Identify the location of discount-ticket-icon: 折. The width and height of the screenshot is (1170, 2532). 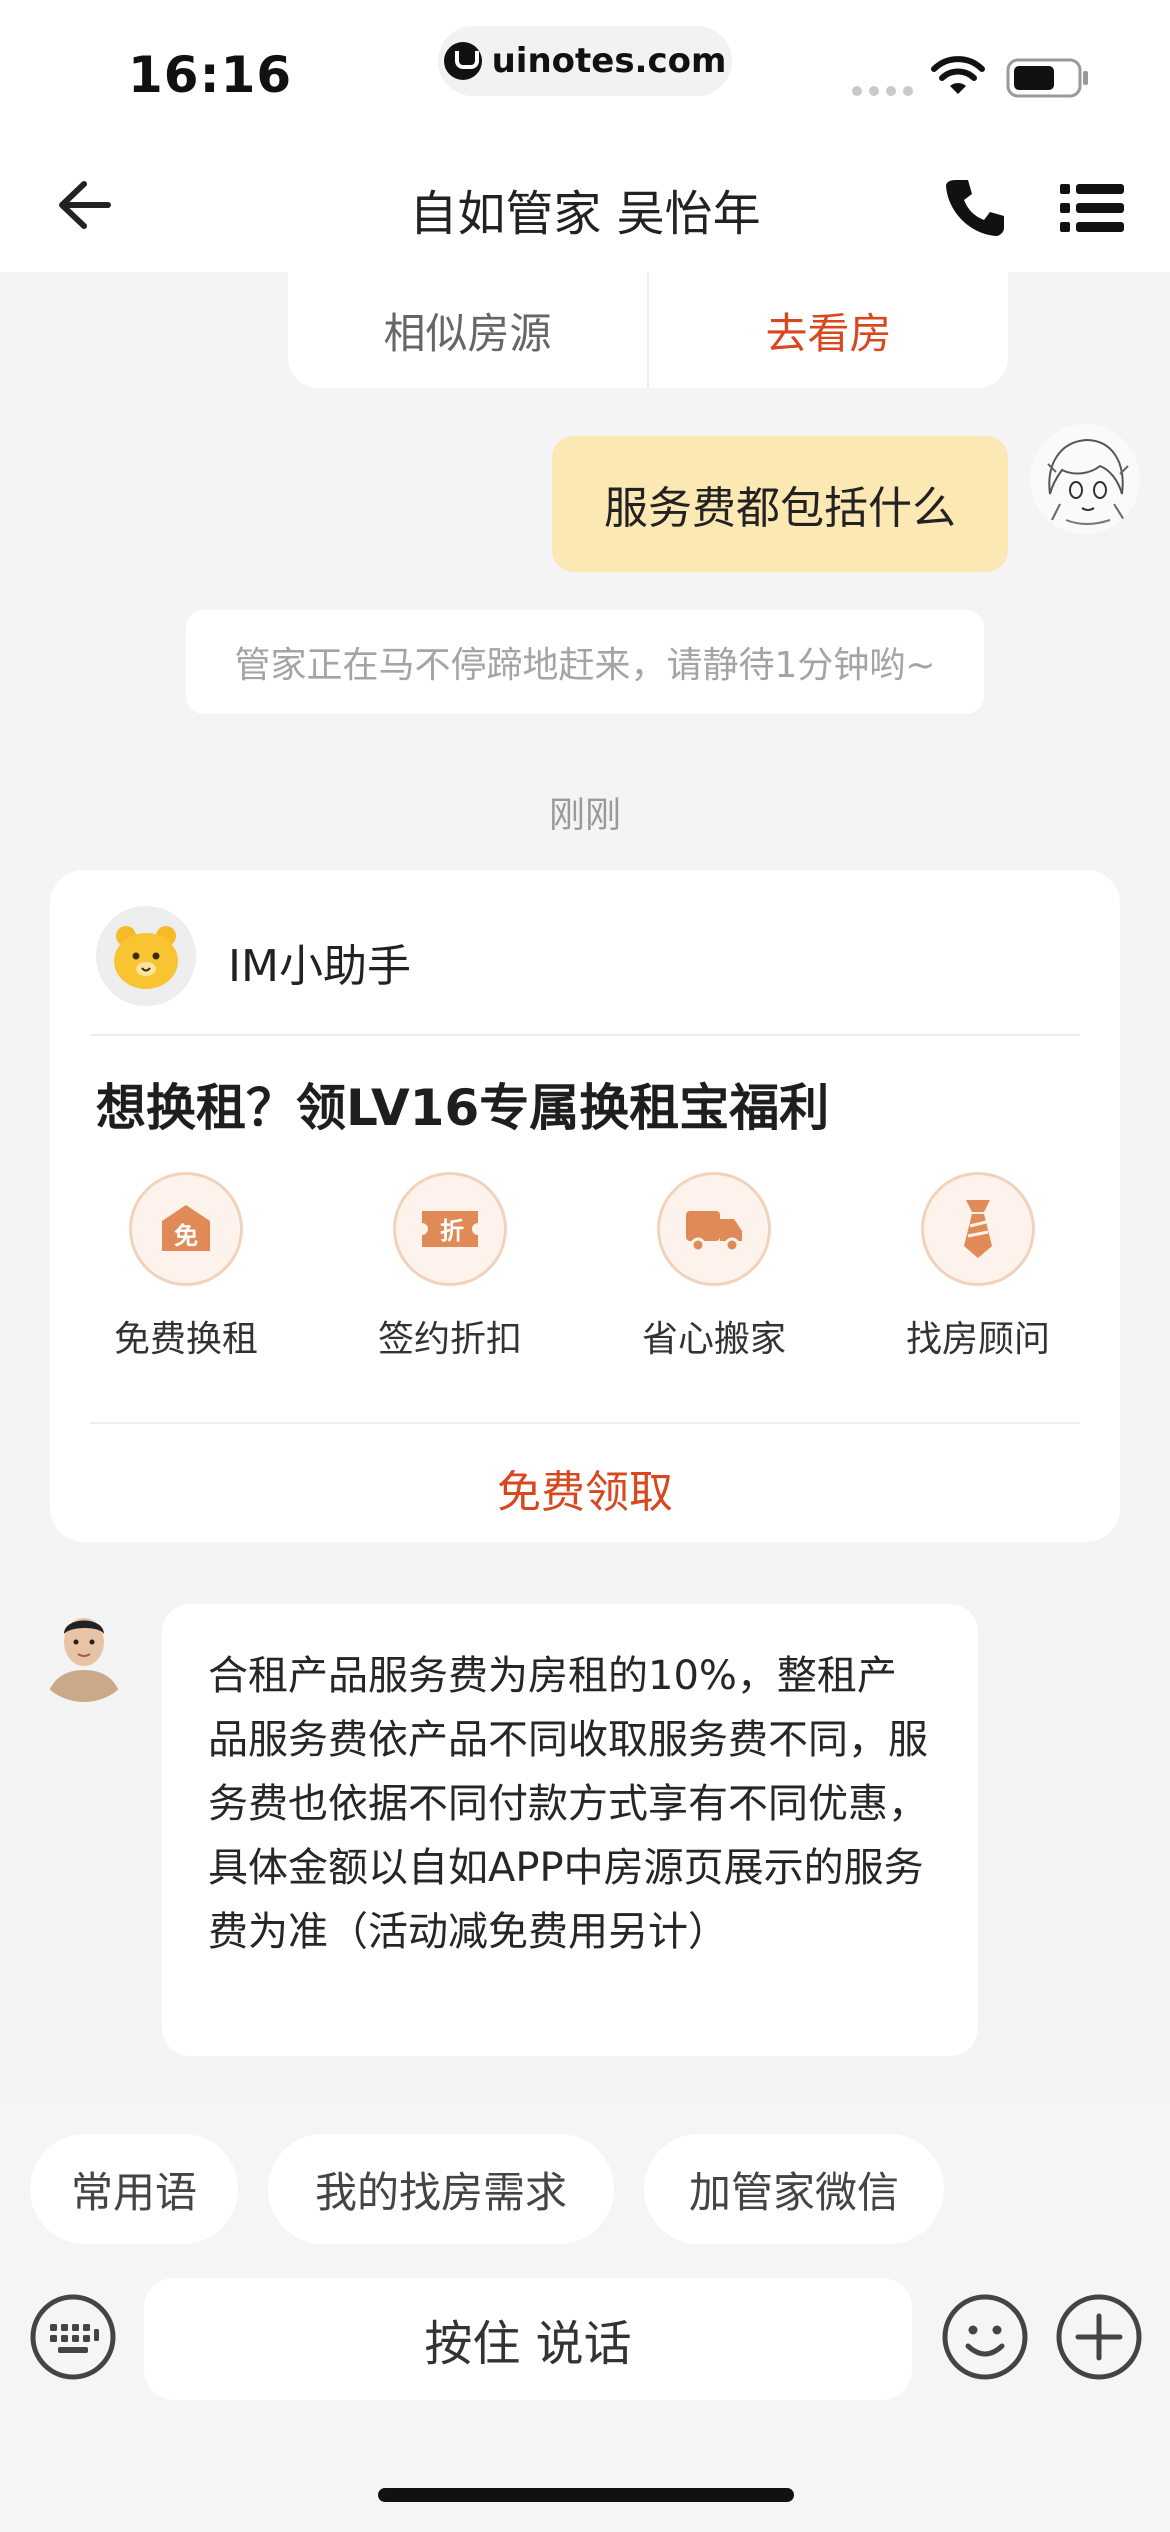
(450, 1229).